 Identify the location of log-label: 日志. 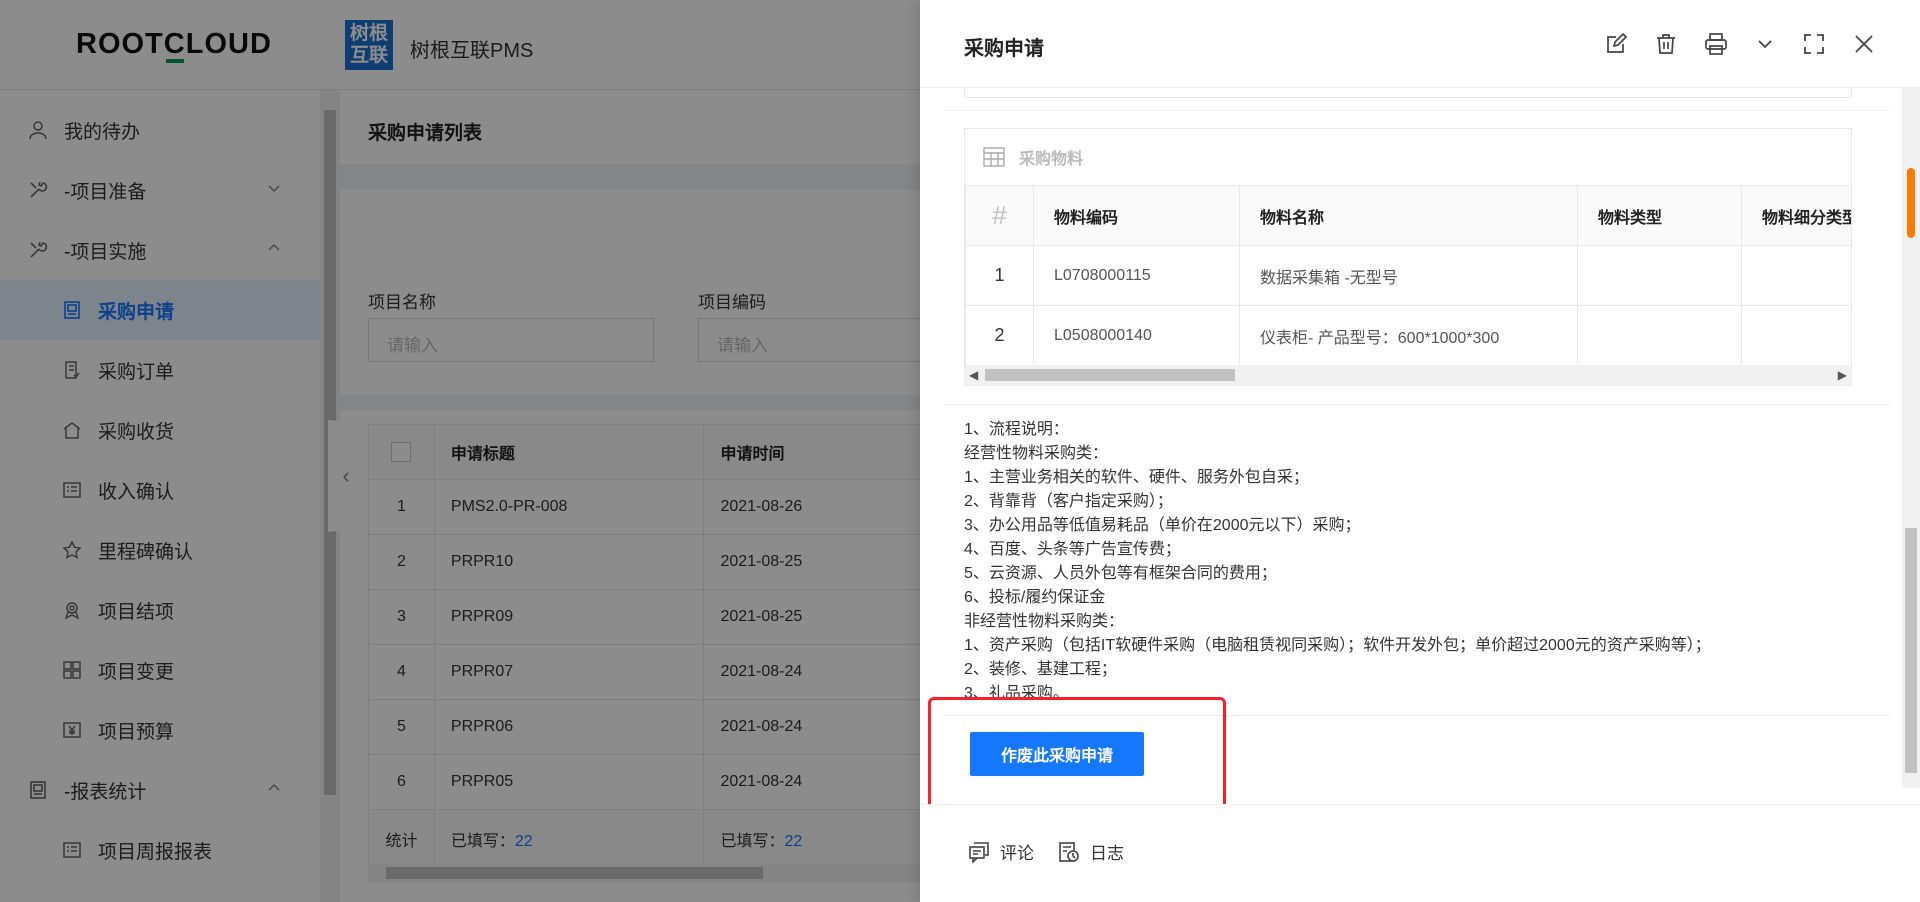
(1107, 853).